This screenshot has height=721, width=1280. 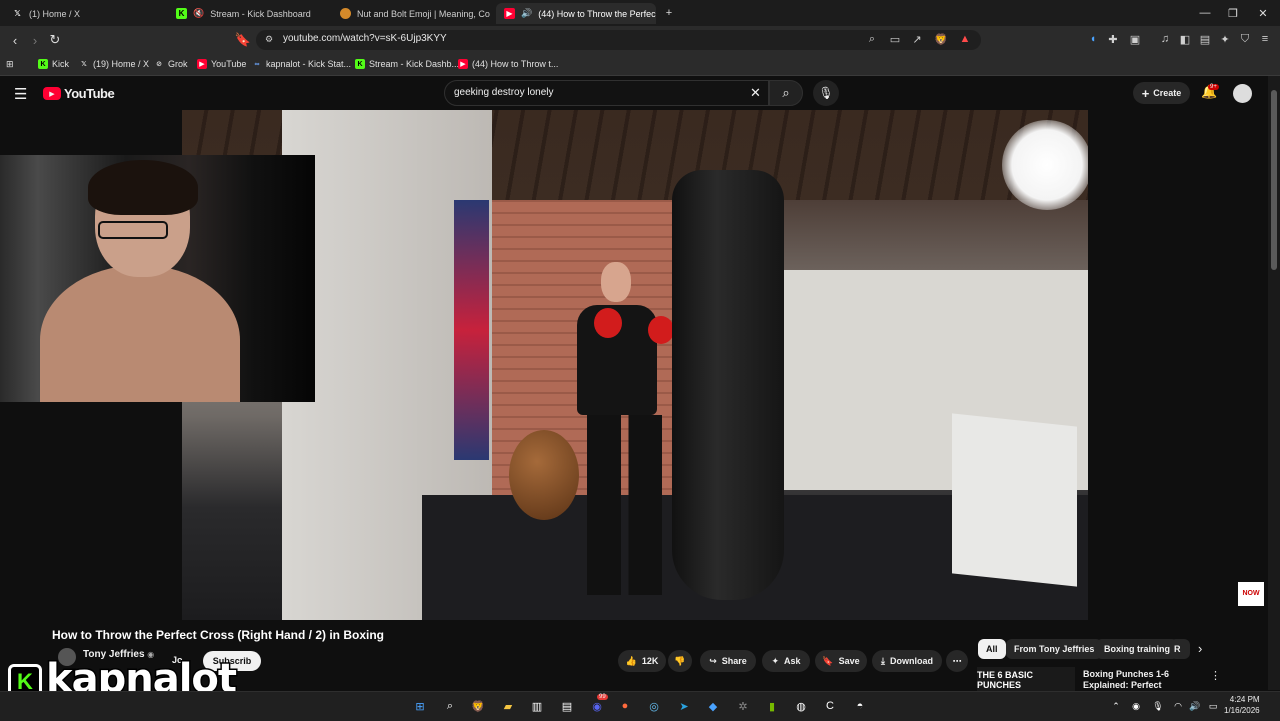 What do you see at coordinates (654, 706) in the screenshot?
I see `steam-icon: ◎` at bounding box center [654, 706].